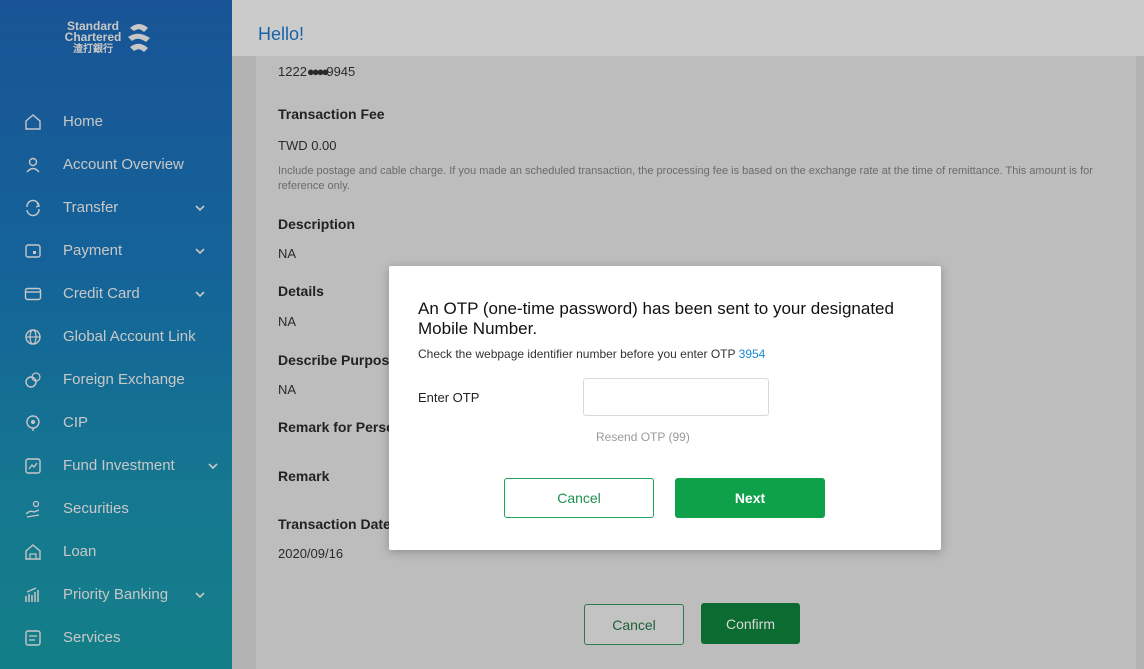 This screenshot has width=1144, height=669. Describe the element at coordinates (676, 397) in the screenshot. I see `otp-input` at that location.